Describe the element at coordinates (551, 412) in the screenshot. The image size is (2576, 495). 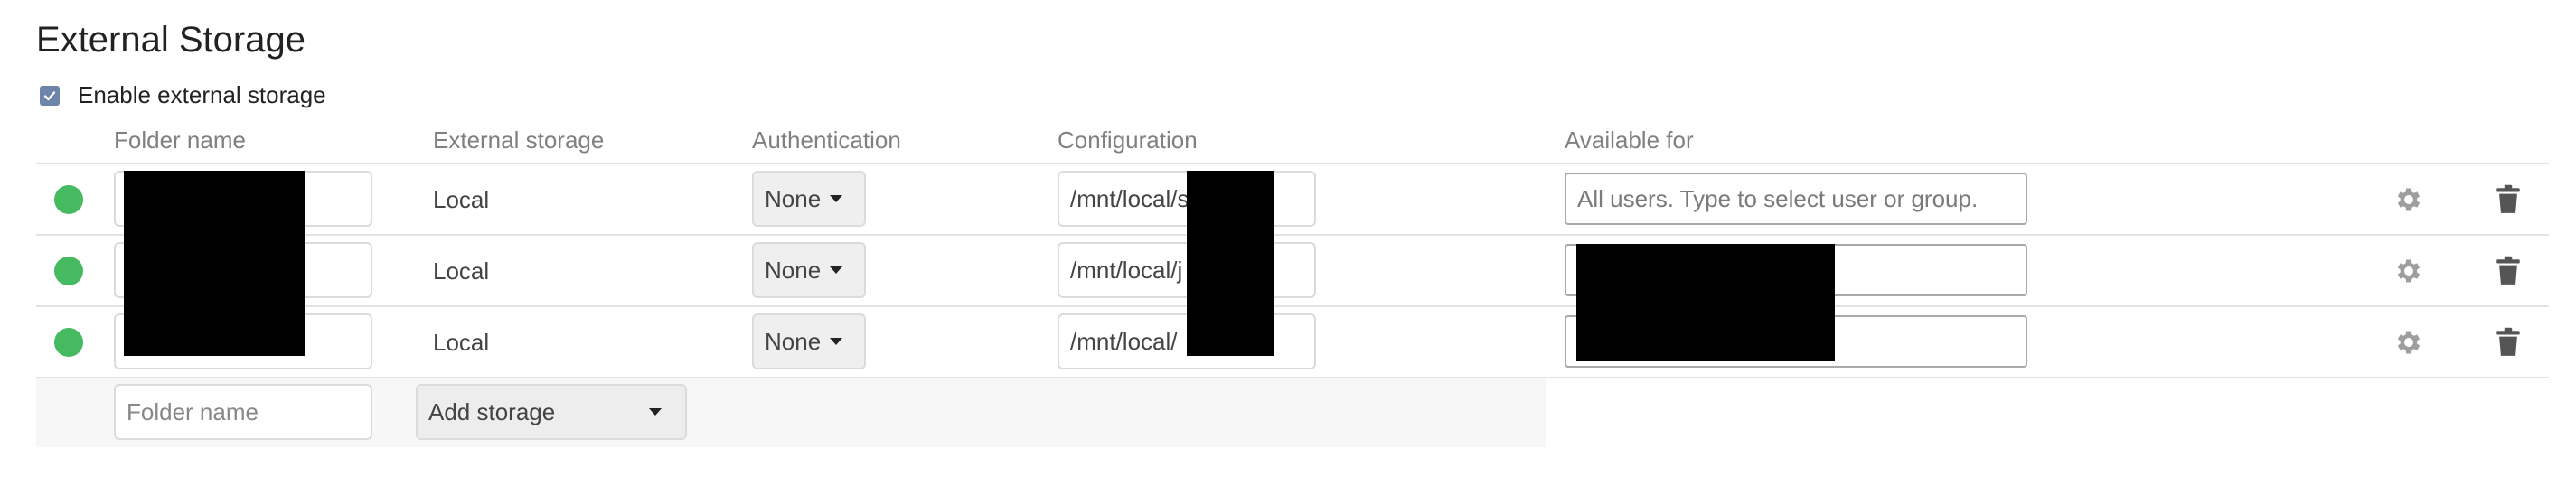
I see `add-storage-select: Add storage` at that location.